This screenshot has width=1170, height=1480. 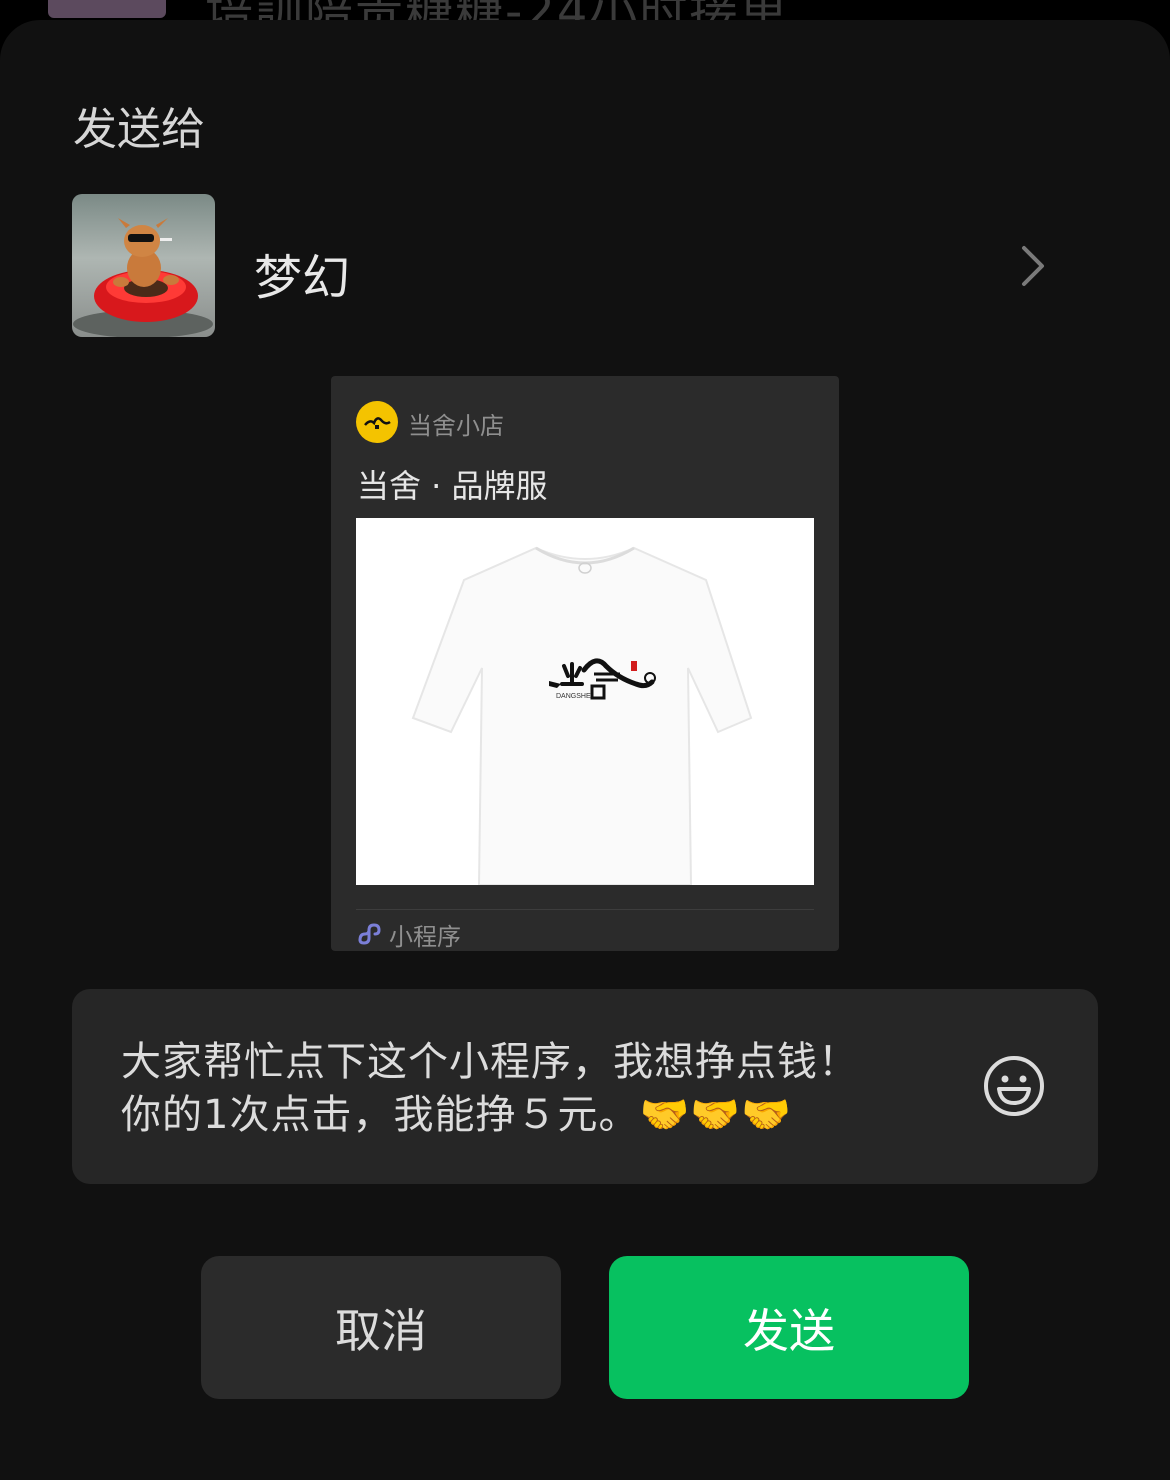 I want to click on product-logo-text: DANGSHE, so click(x=573, y=696).